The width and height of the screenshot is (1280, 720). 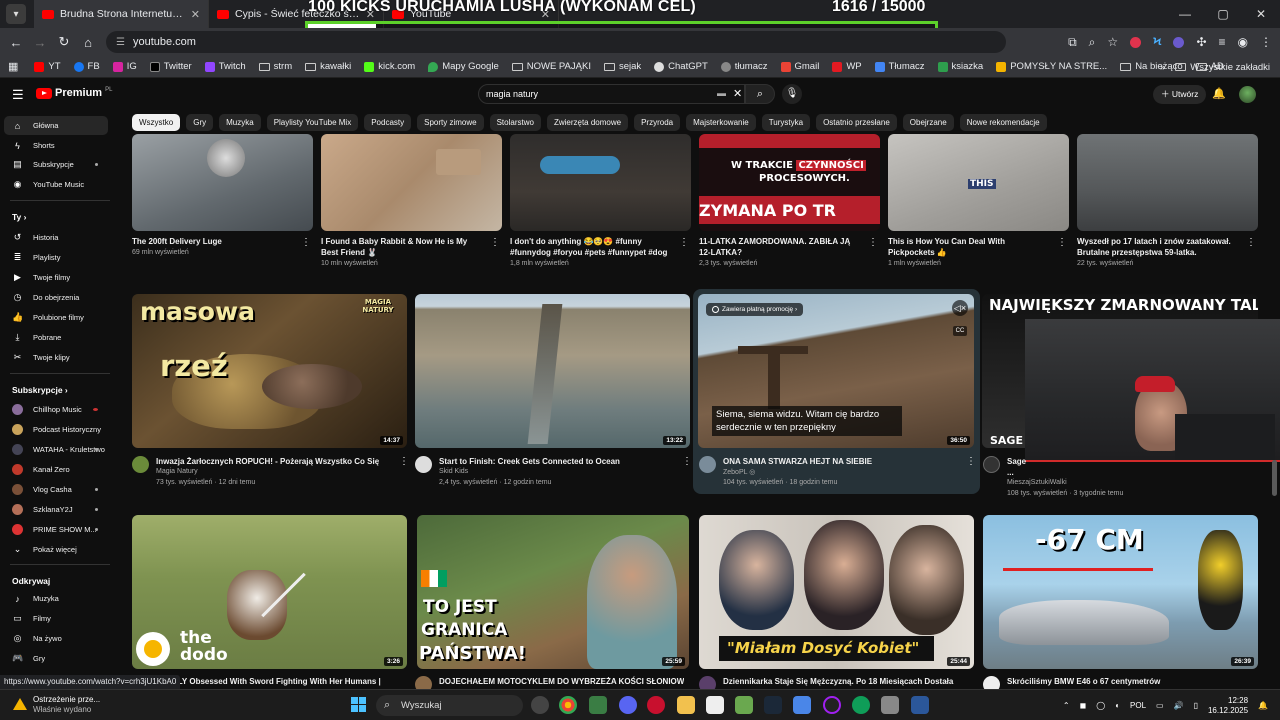 What do you see at coordinates (1129, 682) in the screenshot?
I see `video-title: Skróciliśmy BMW E46 o 67 centymetrów` at bounding box center [1129, 682].